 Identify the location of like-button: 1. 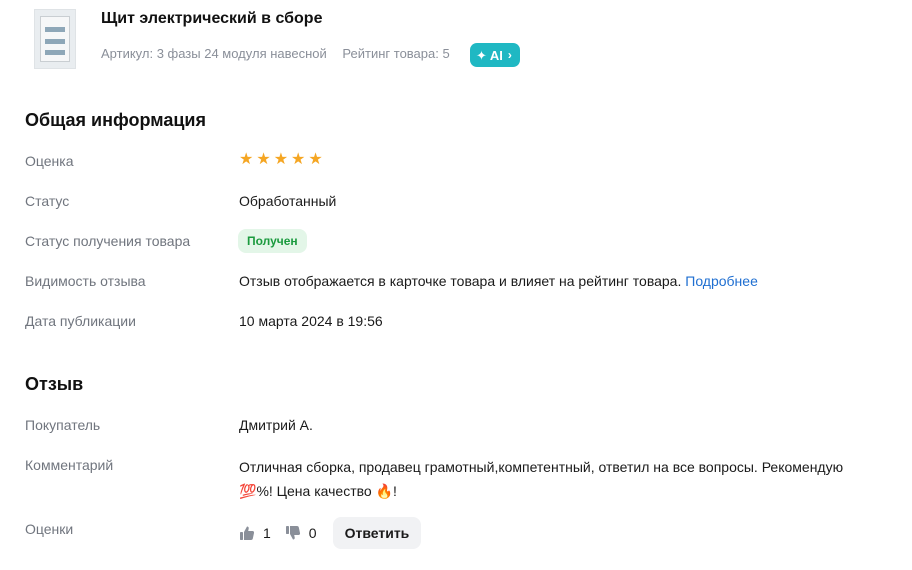
(255, 533).